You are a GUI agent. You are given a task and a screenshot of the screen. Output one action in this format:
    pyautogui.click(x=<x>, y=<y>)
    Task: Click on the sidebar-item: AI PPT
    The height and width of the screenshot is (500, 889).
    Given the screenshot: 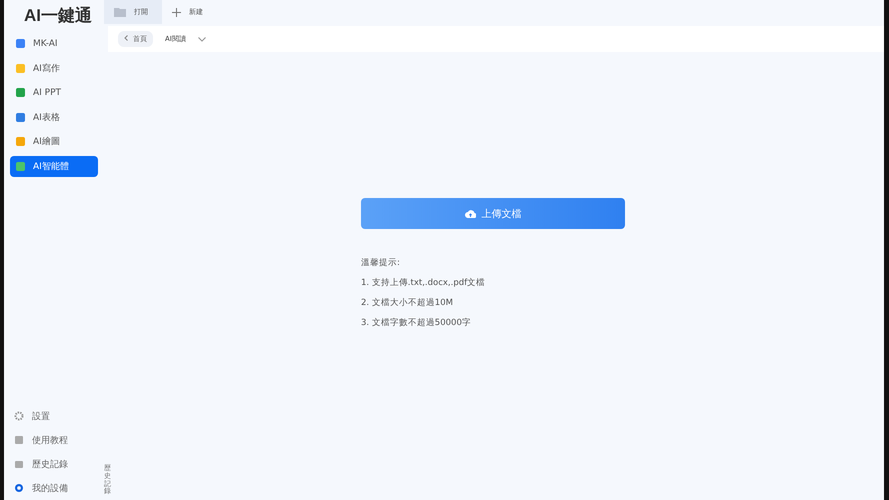 What is the action you would take?
    pyautogui.click(x=54, y=92)
    